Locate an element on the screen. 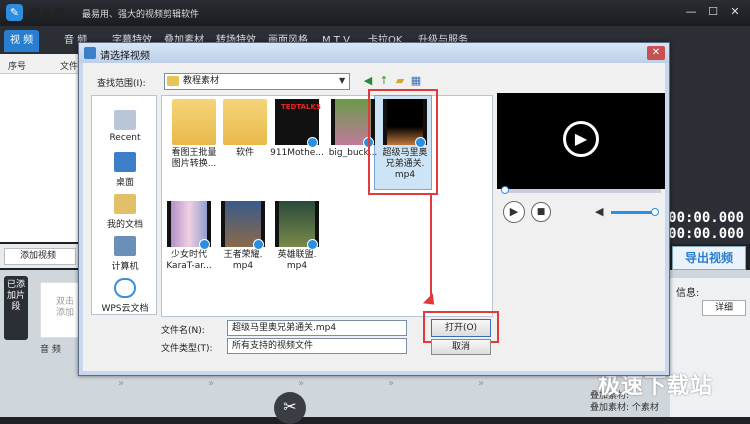  detail-button: 详细 is located at coordinates (724, 308).